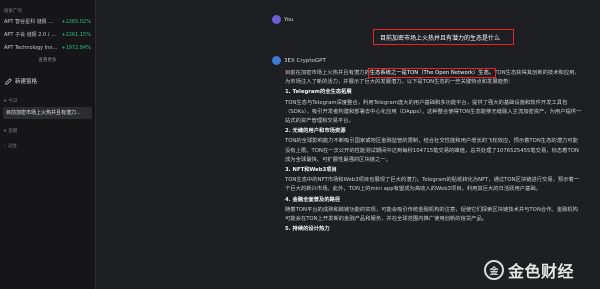 This screenshot has width=600, height=289. I want to click on ticker-row: APT 子会 谜报 2.0 / ... +2261.15%, so click(47, 34).